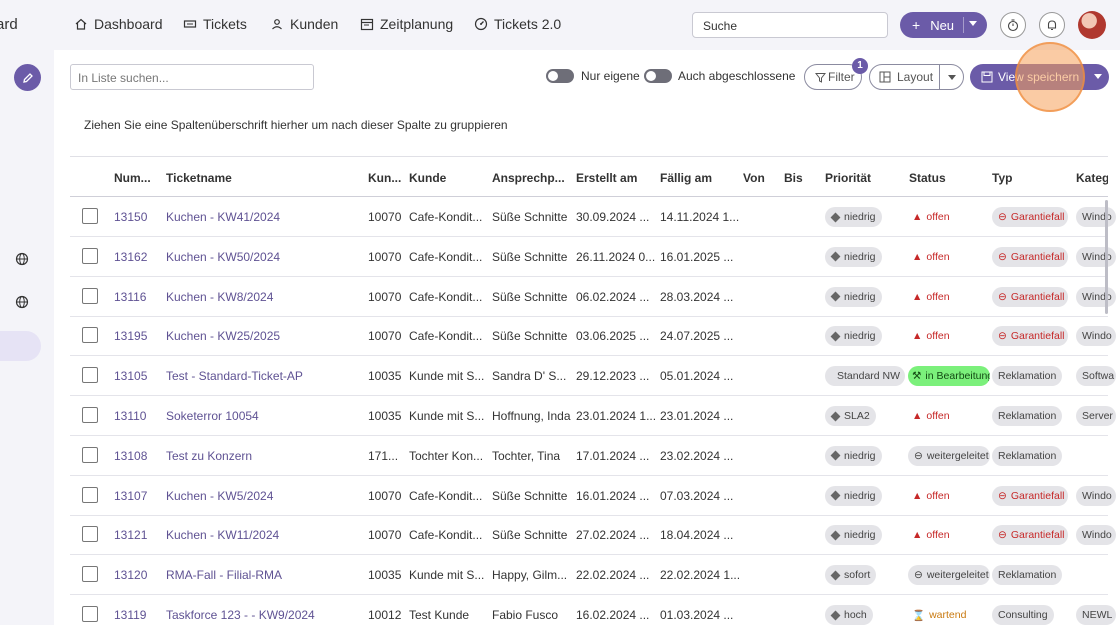 This screenshot has width=1120, height=625. What do you see at coordinates (138, 416) in the screenshot?
I see `ticket-number: 13110` at bounding box center [138, 416].